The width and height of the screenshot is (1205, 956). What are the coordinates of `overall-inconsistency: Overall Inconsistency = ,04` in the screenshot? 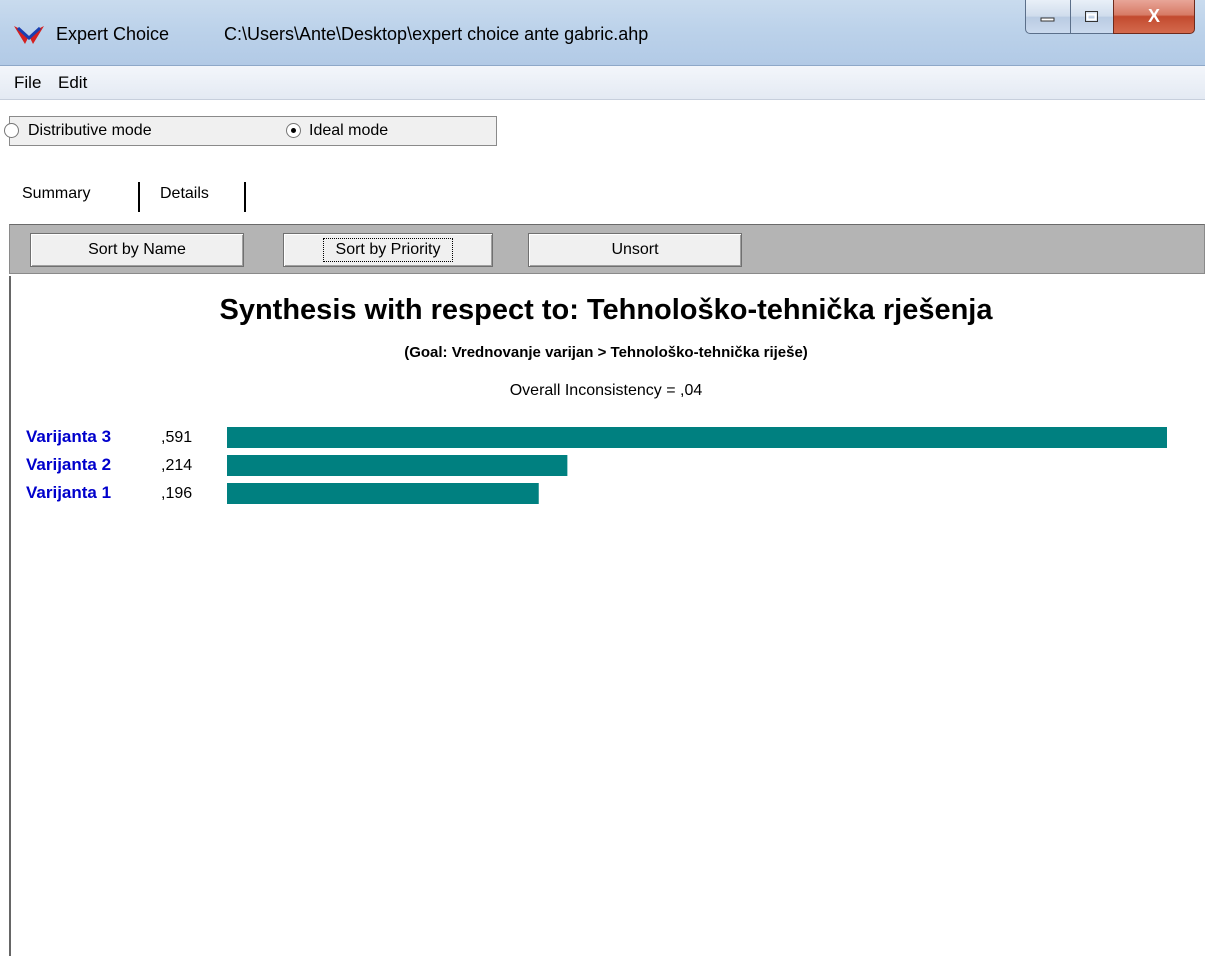 It's located at (606, 390).